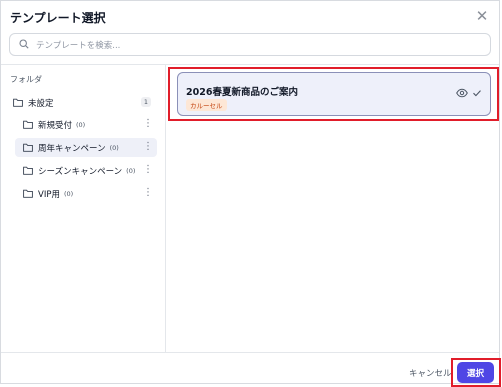 The width and height of the screenshot is (502, 387). I want to click on dialog-title: テンプレート選択, so click(58, 18).